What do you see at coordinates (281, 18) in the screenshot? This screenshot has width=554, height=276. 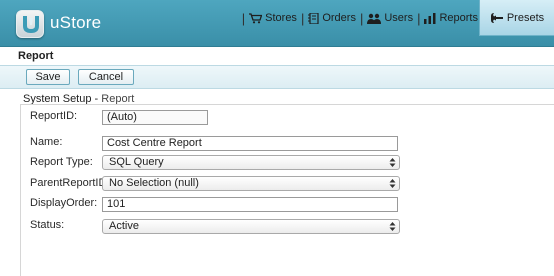 I see `nav-item-label: Stores` at bounding box center [281, 18].